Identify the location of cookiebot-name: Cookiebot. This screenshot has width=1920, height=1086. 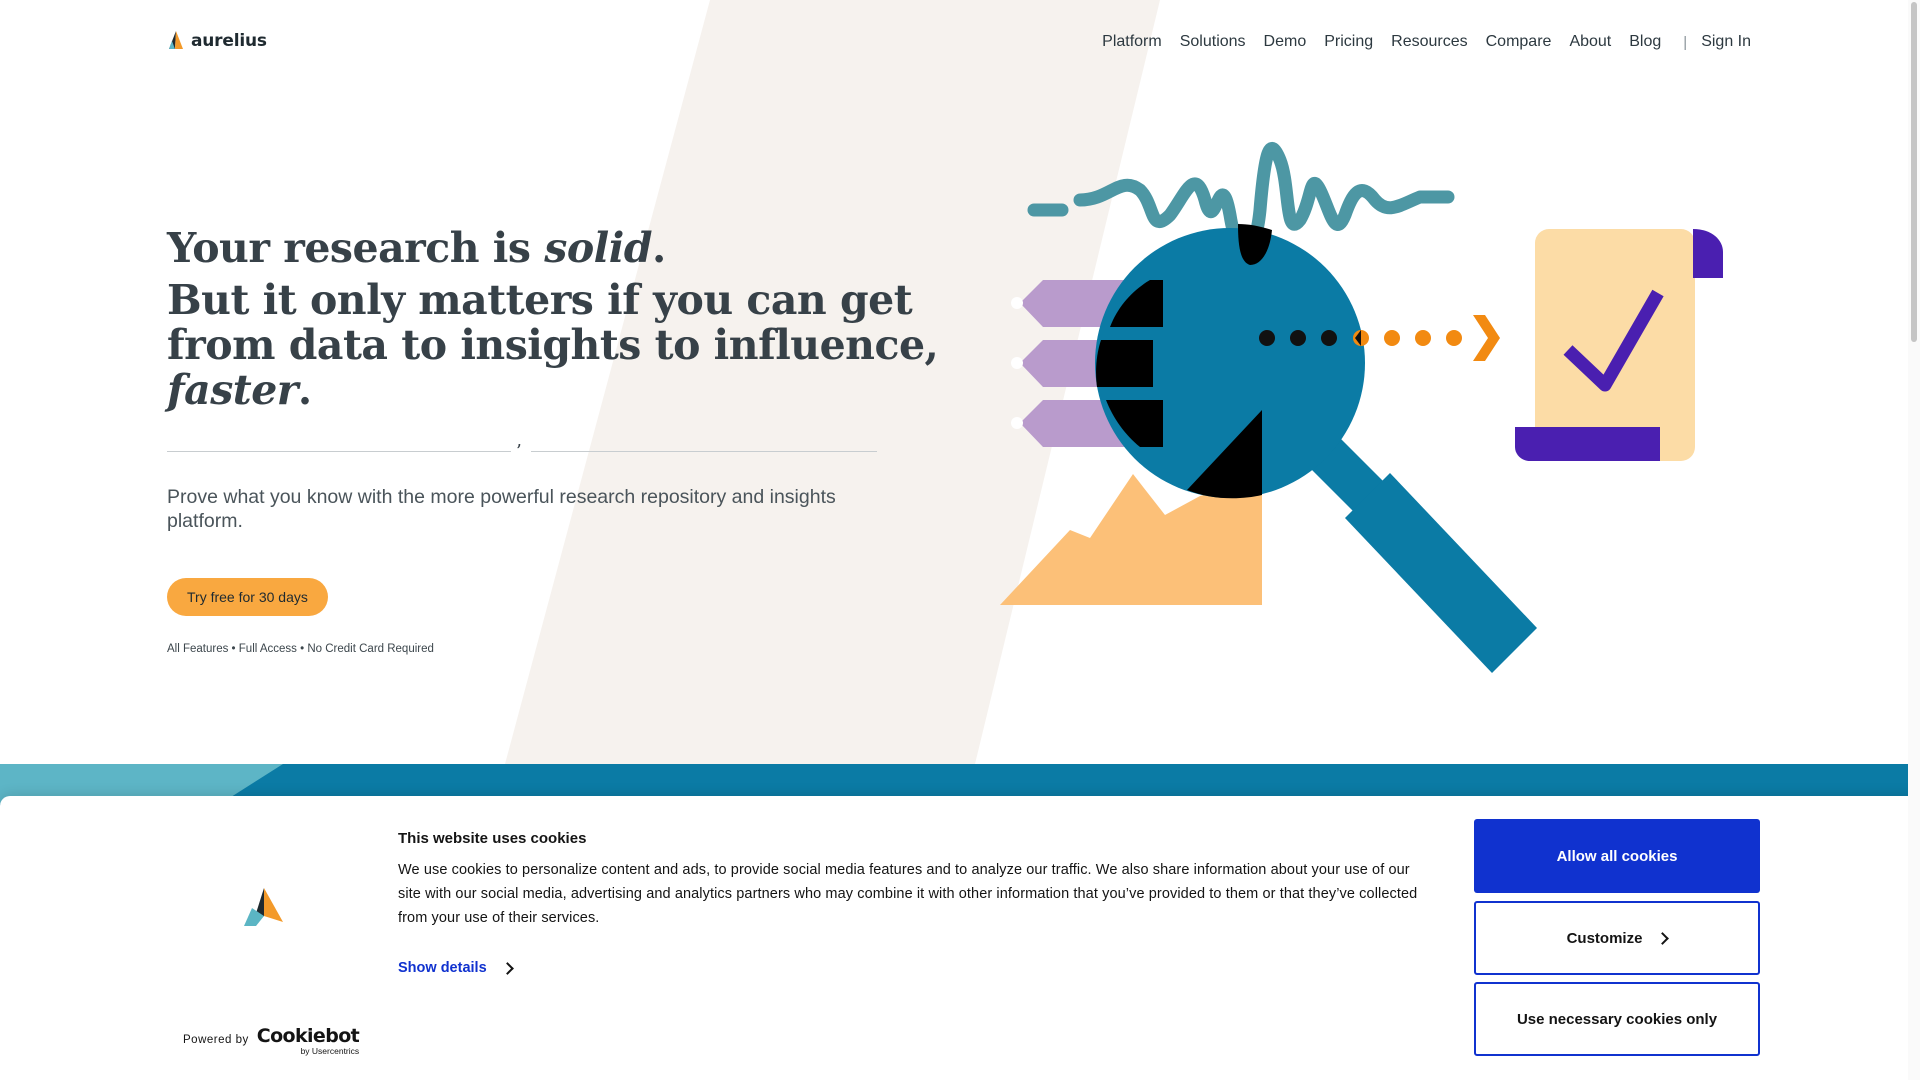
(308, 1036).